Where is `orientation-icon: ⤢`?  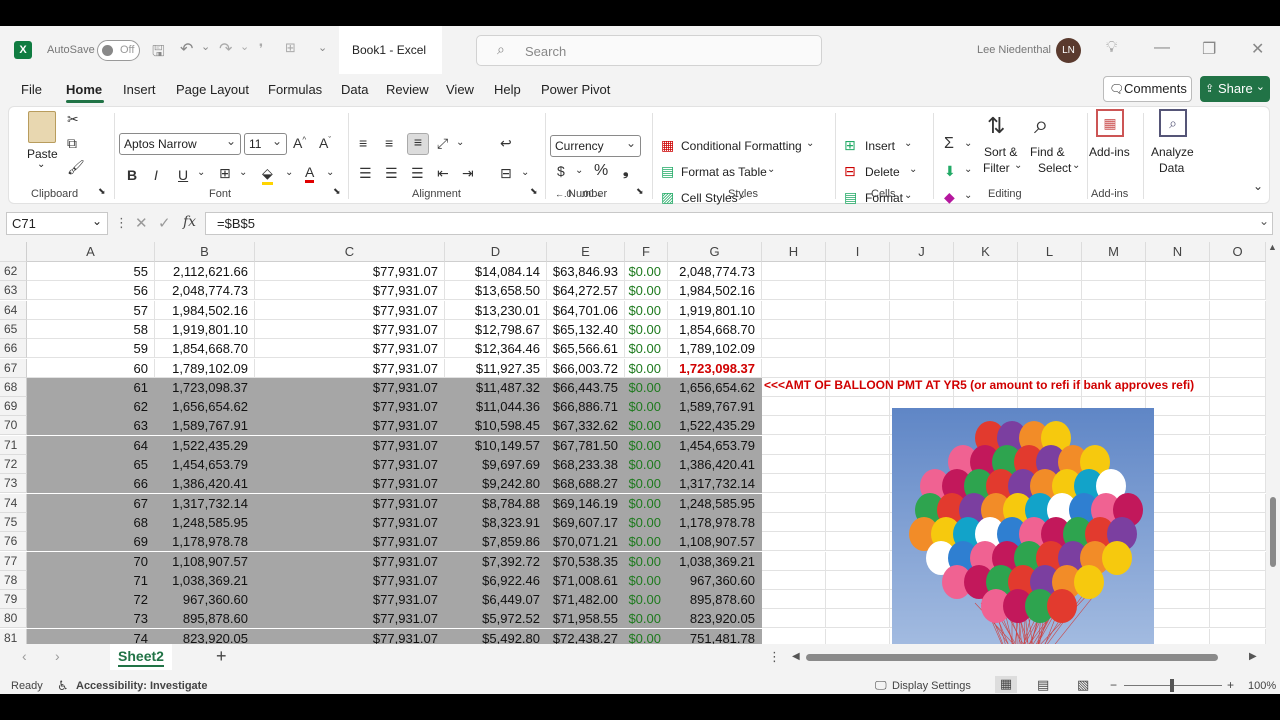 orientation-icon: ⤢ is located at coordinates (442, 143).